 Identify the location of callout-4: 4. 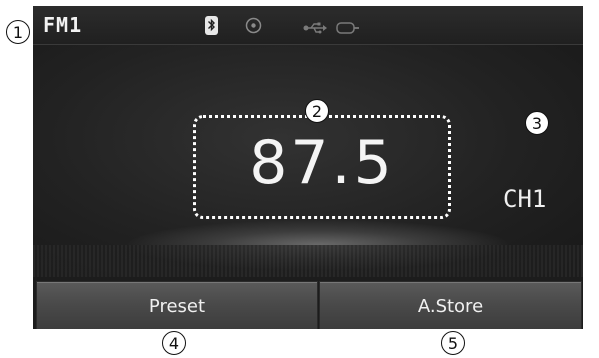
(174, 343).